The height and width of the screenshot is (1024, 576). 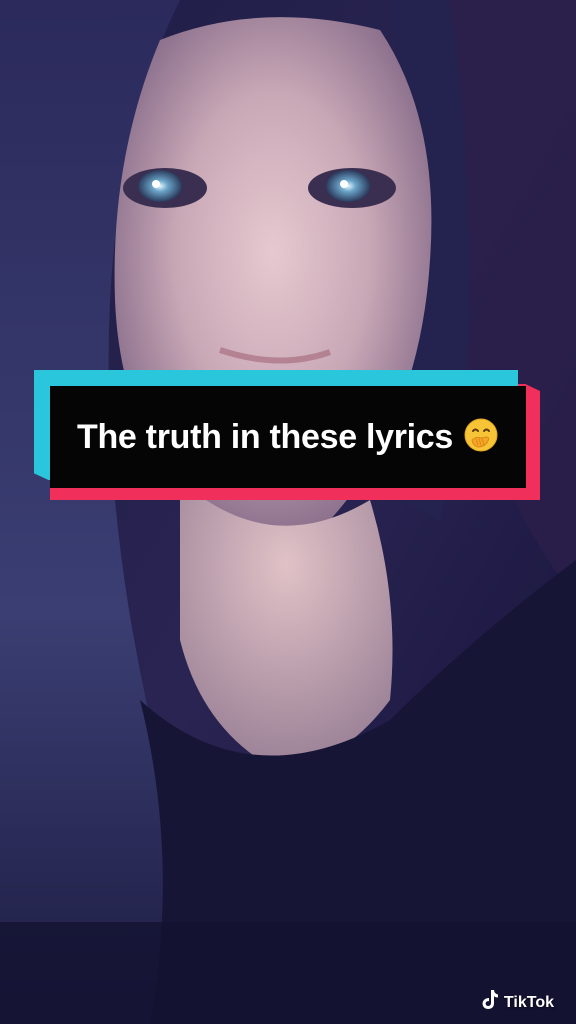 I want to click on caption-text: The truth in these lyrics, so click(x=265, y=436).